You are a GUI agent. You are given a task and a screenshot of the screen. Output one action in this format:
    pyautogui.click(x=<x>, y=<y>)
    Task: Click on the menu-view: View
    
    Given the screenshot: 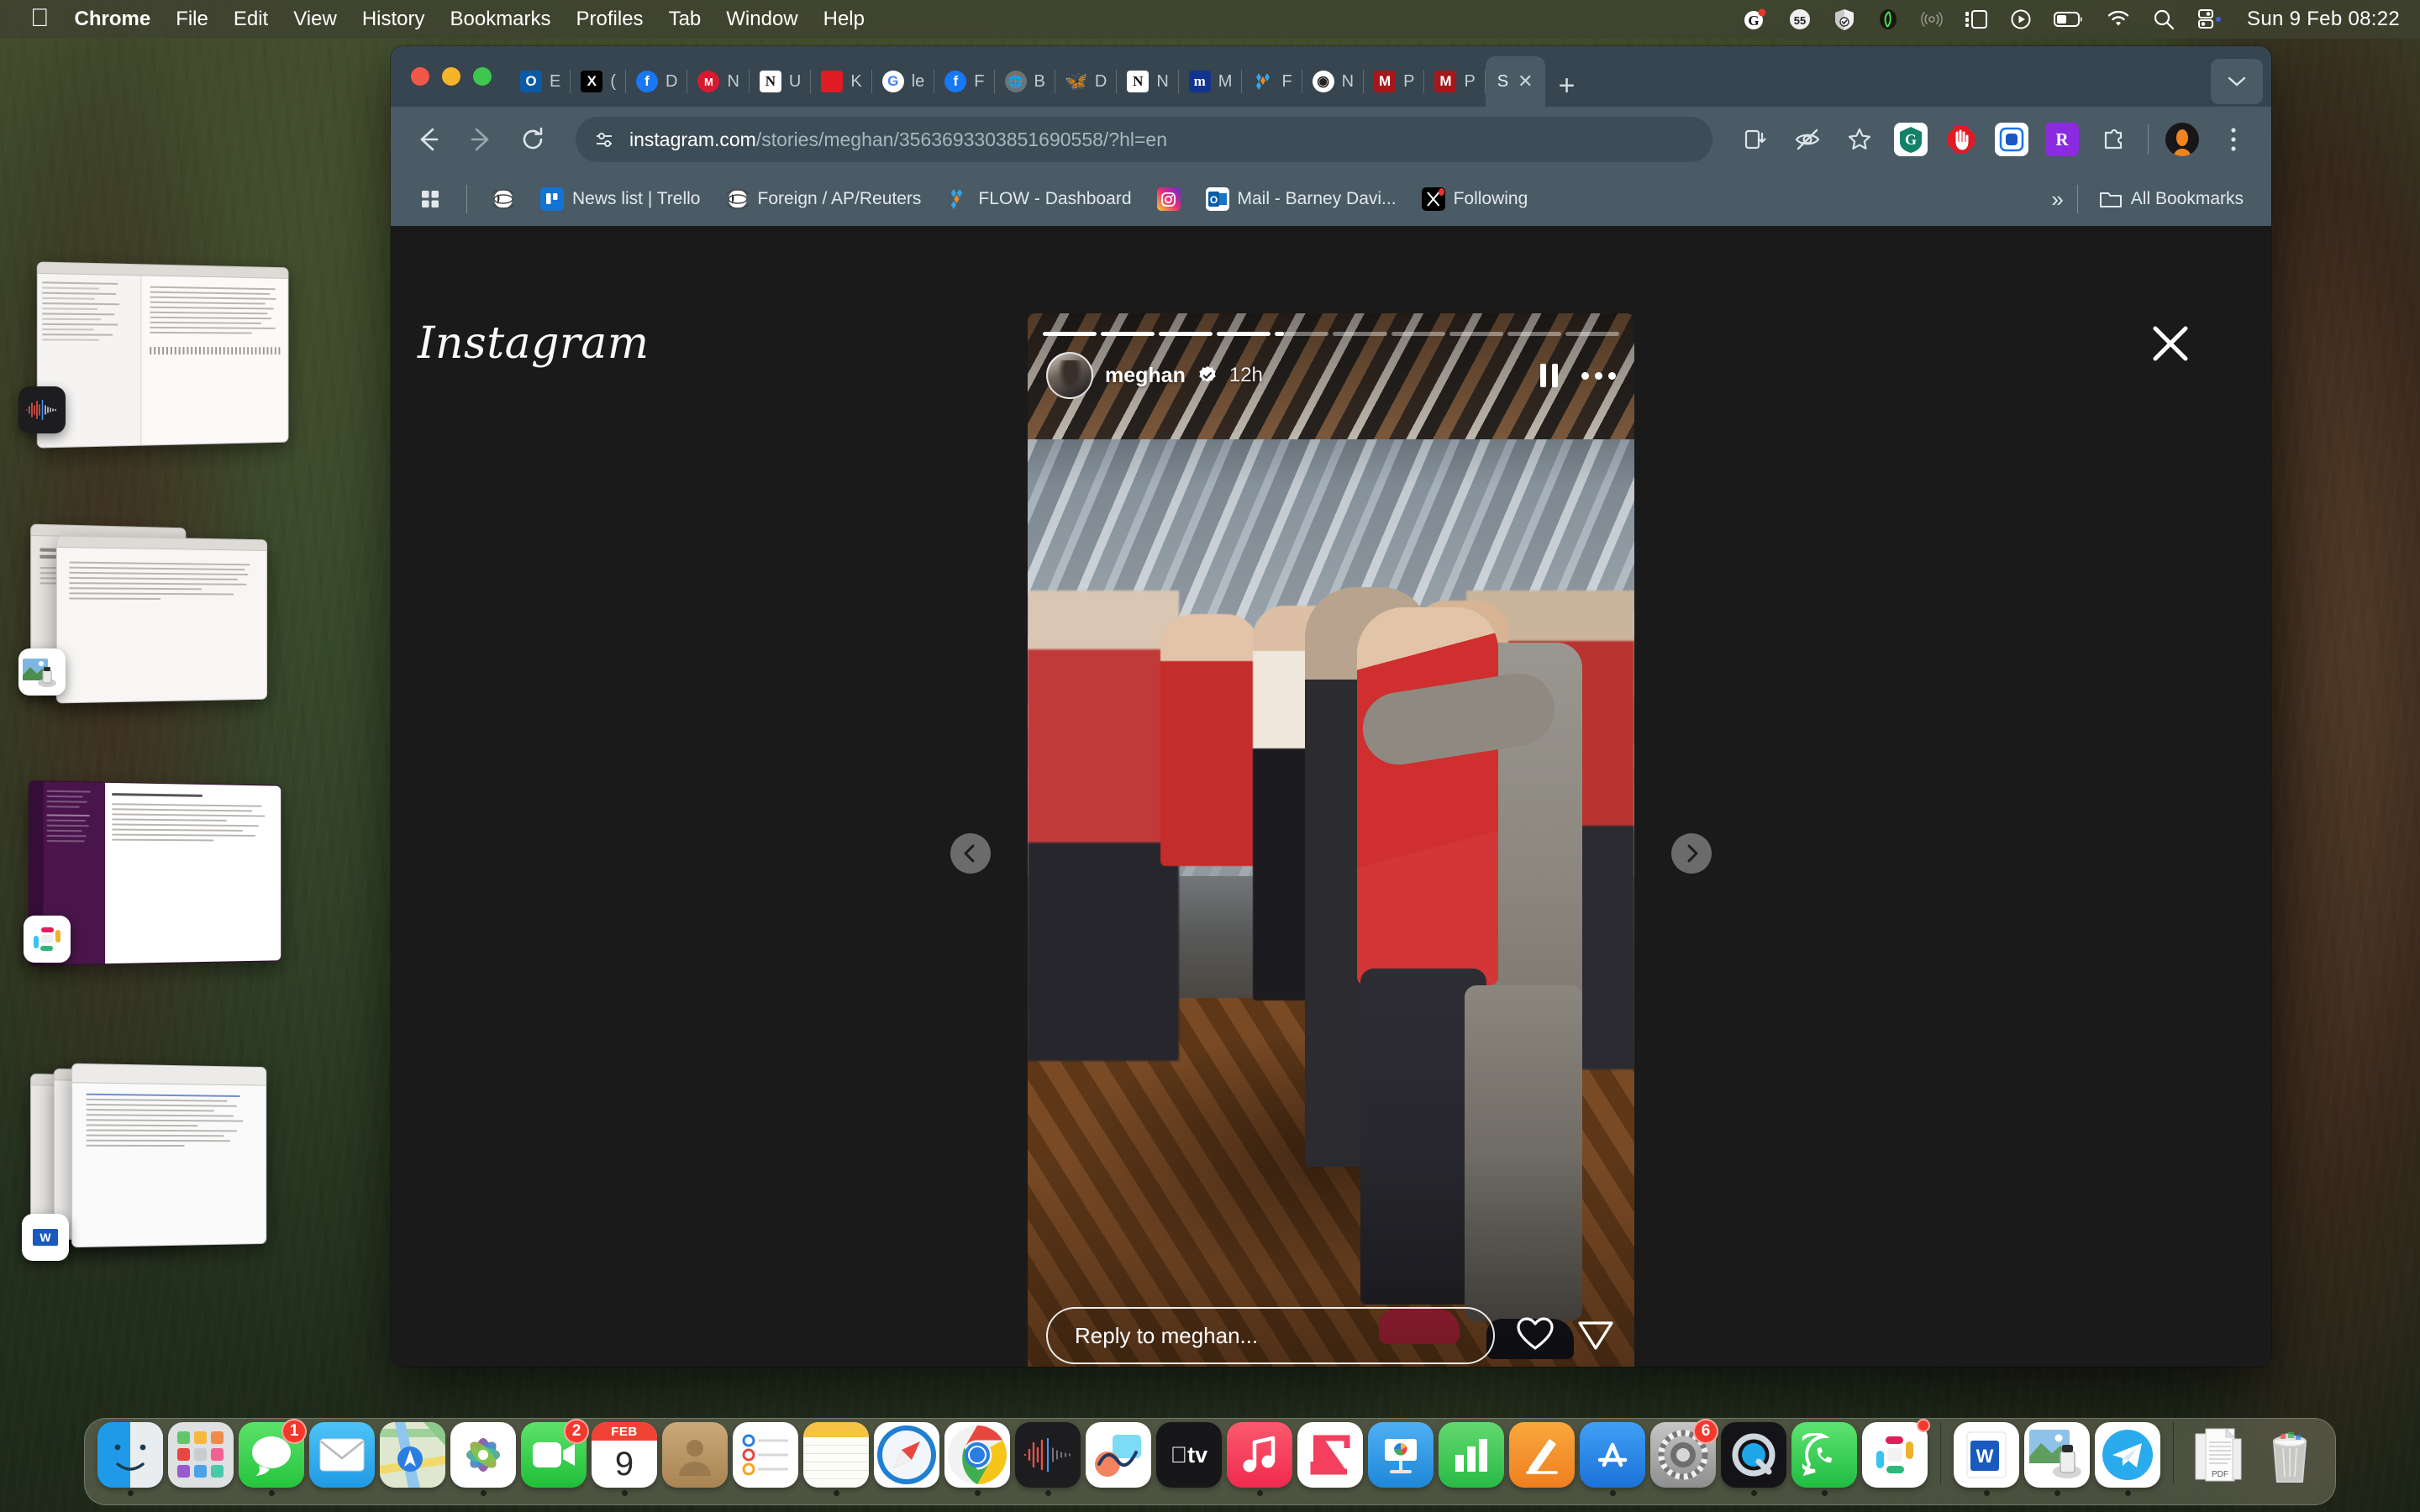 What is the action you would take?
    pyautogui.click(x=315, y=19)
    